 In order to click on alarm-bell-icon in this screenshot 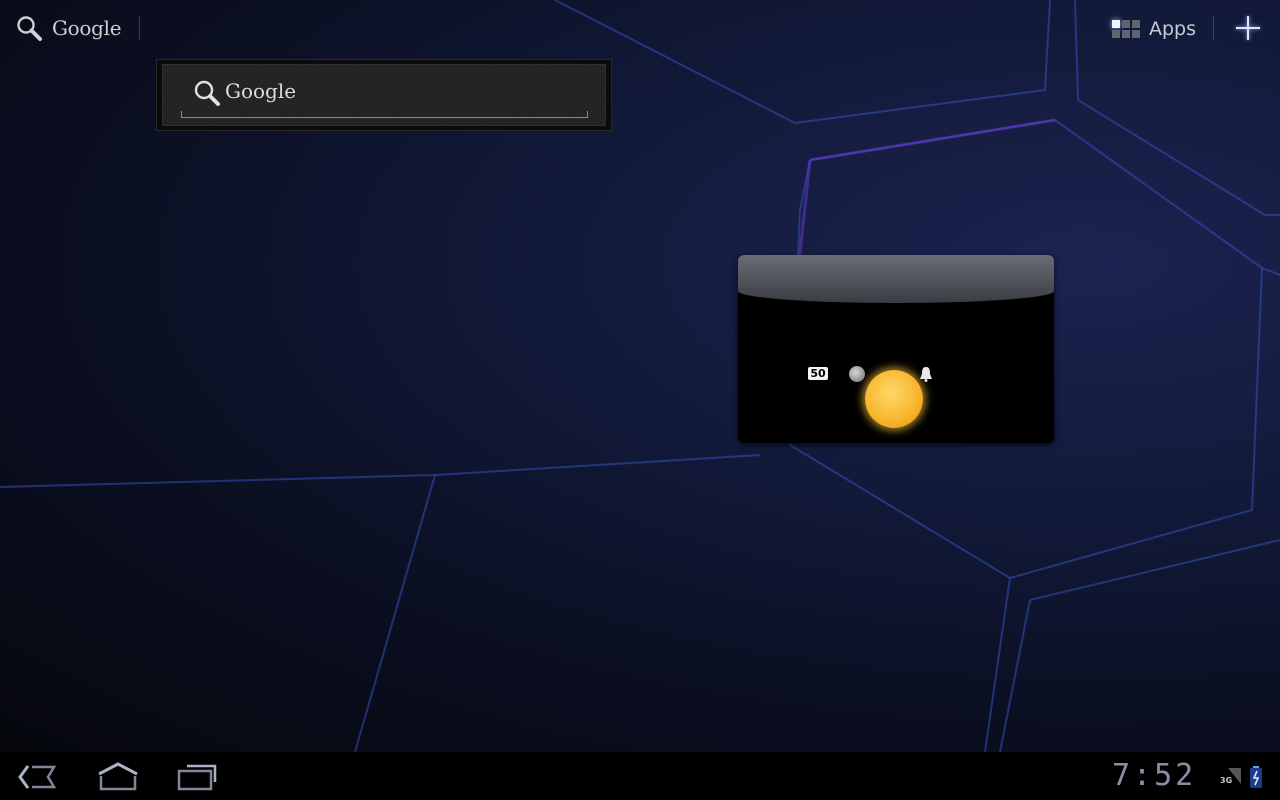, I will do `click(926, 374)`.